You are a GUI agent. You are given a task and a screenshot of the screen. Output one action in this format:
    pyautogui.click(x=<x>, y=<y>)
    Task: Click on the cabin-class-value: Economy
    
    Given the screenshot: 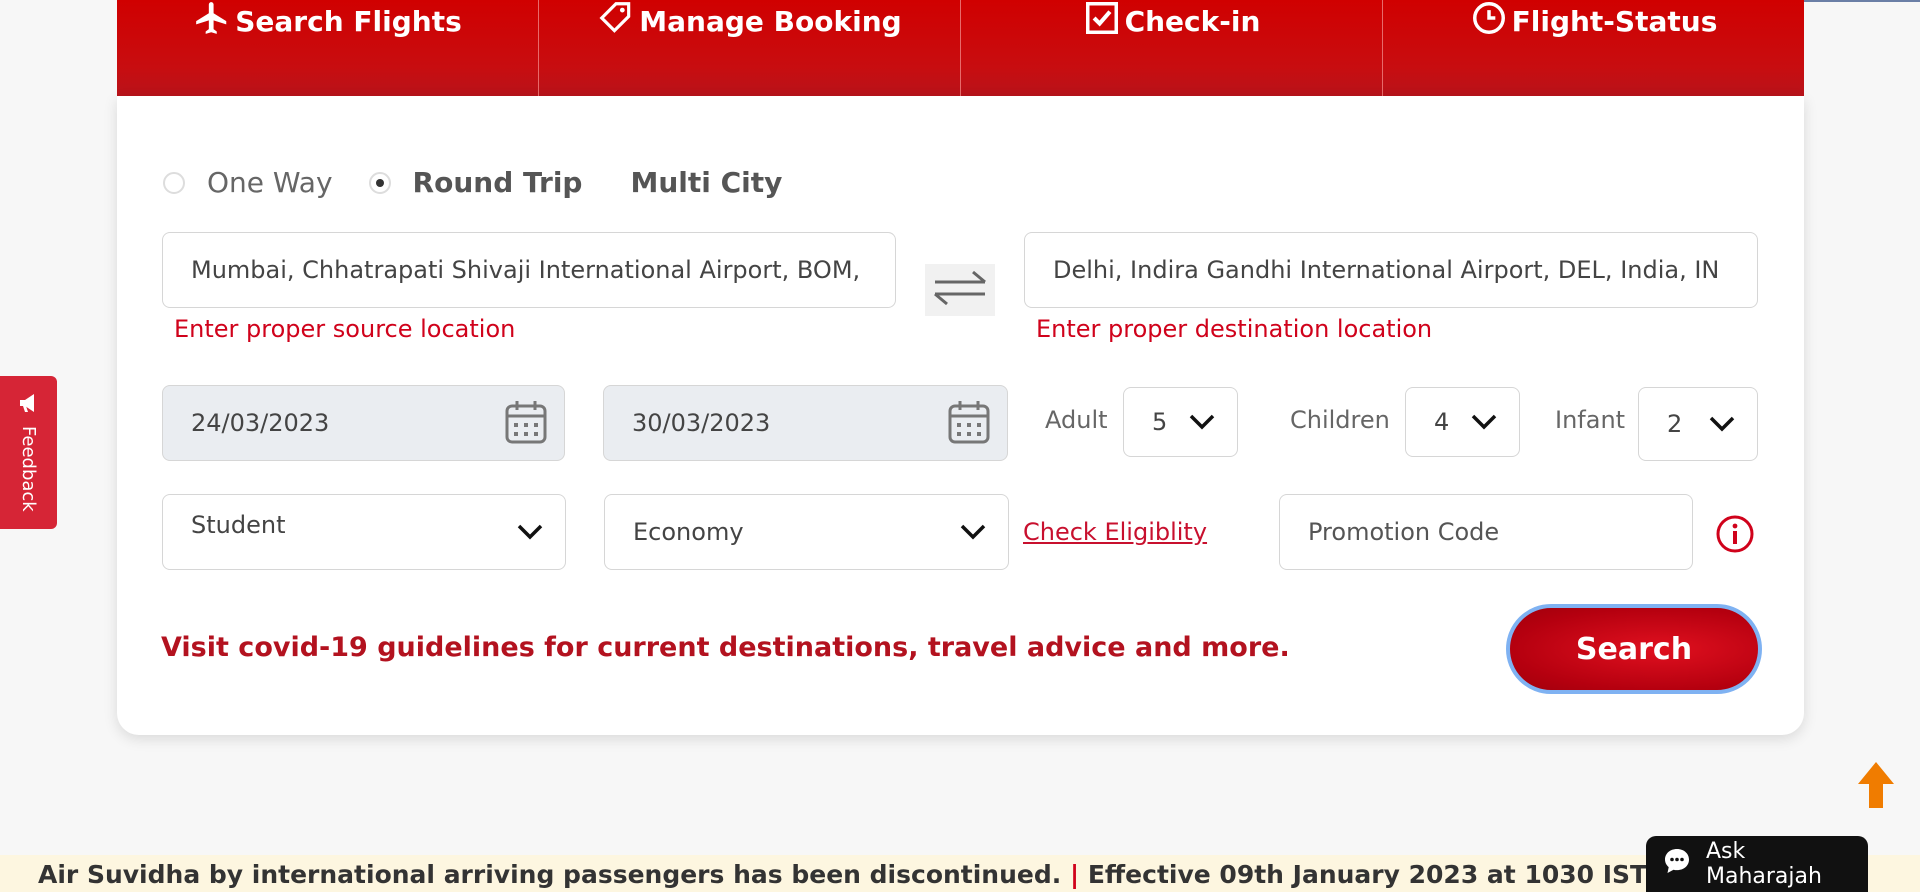 What is the action you would take?
    pyautogui.click(x=688, y=532)
    